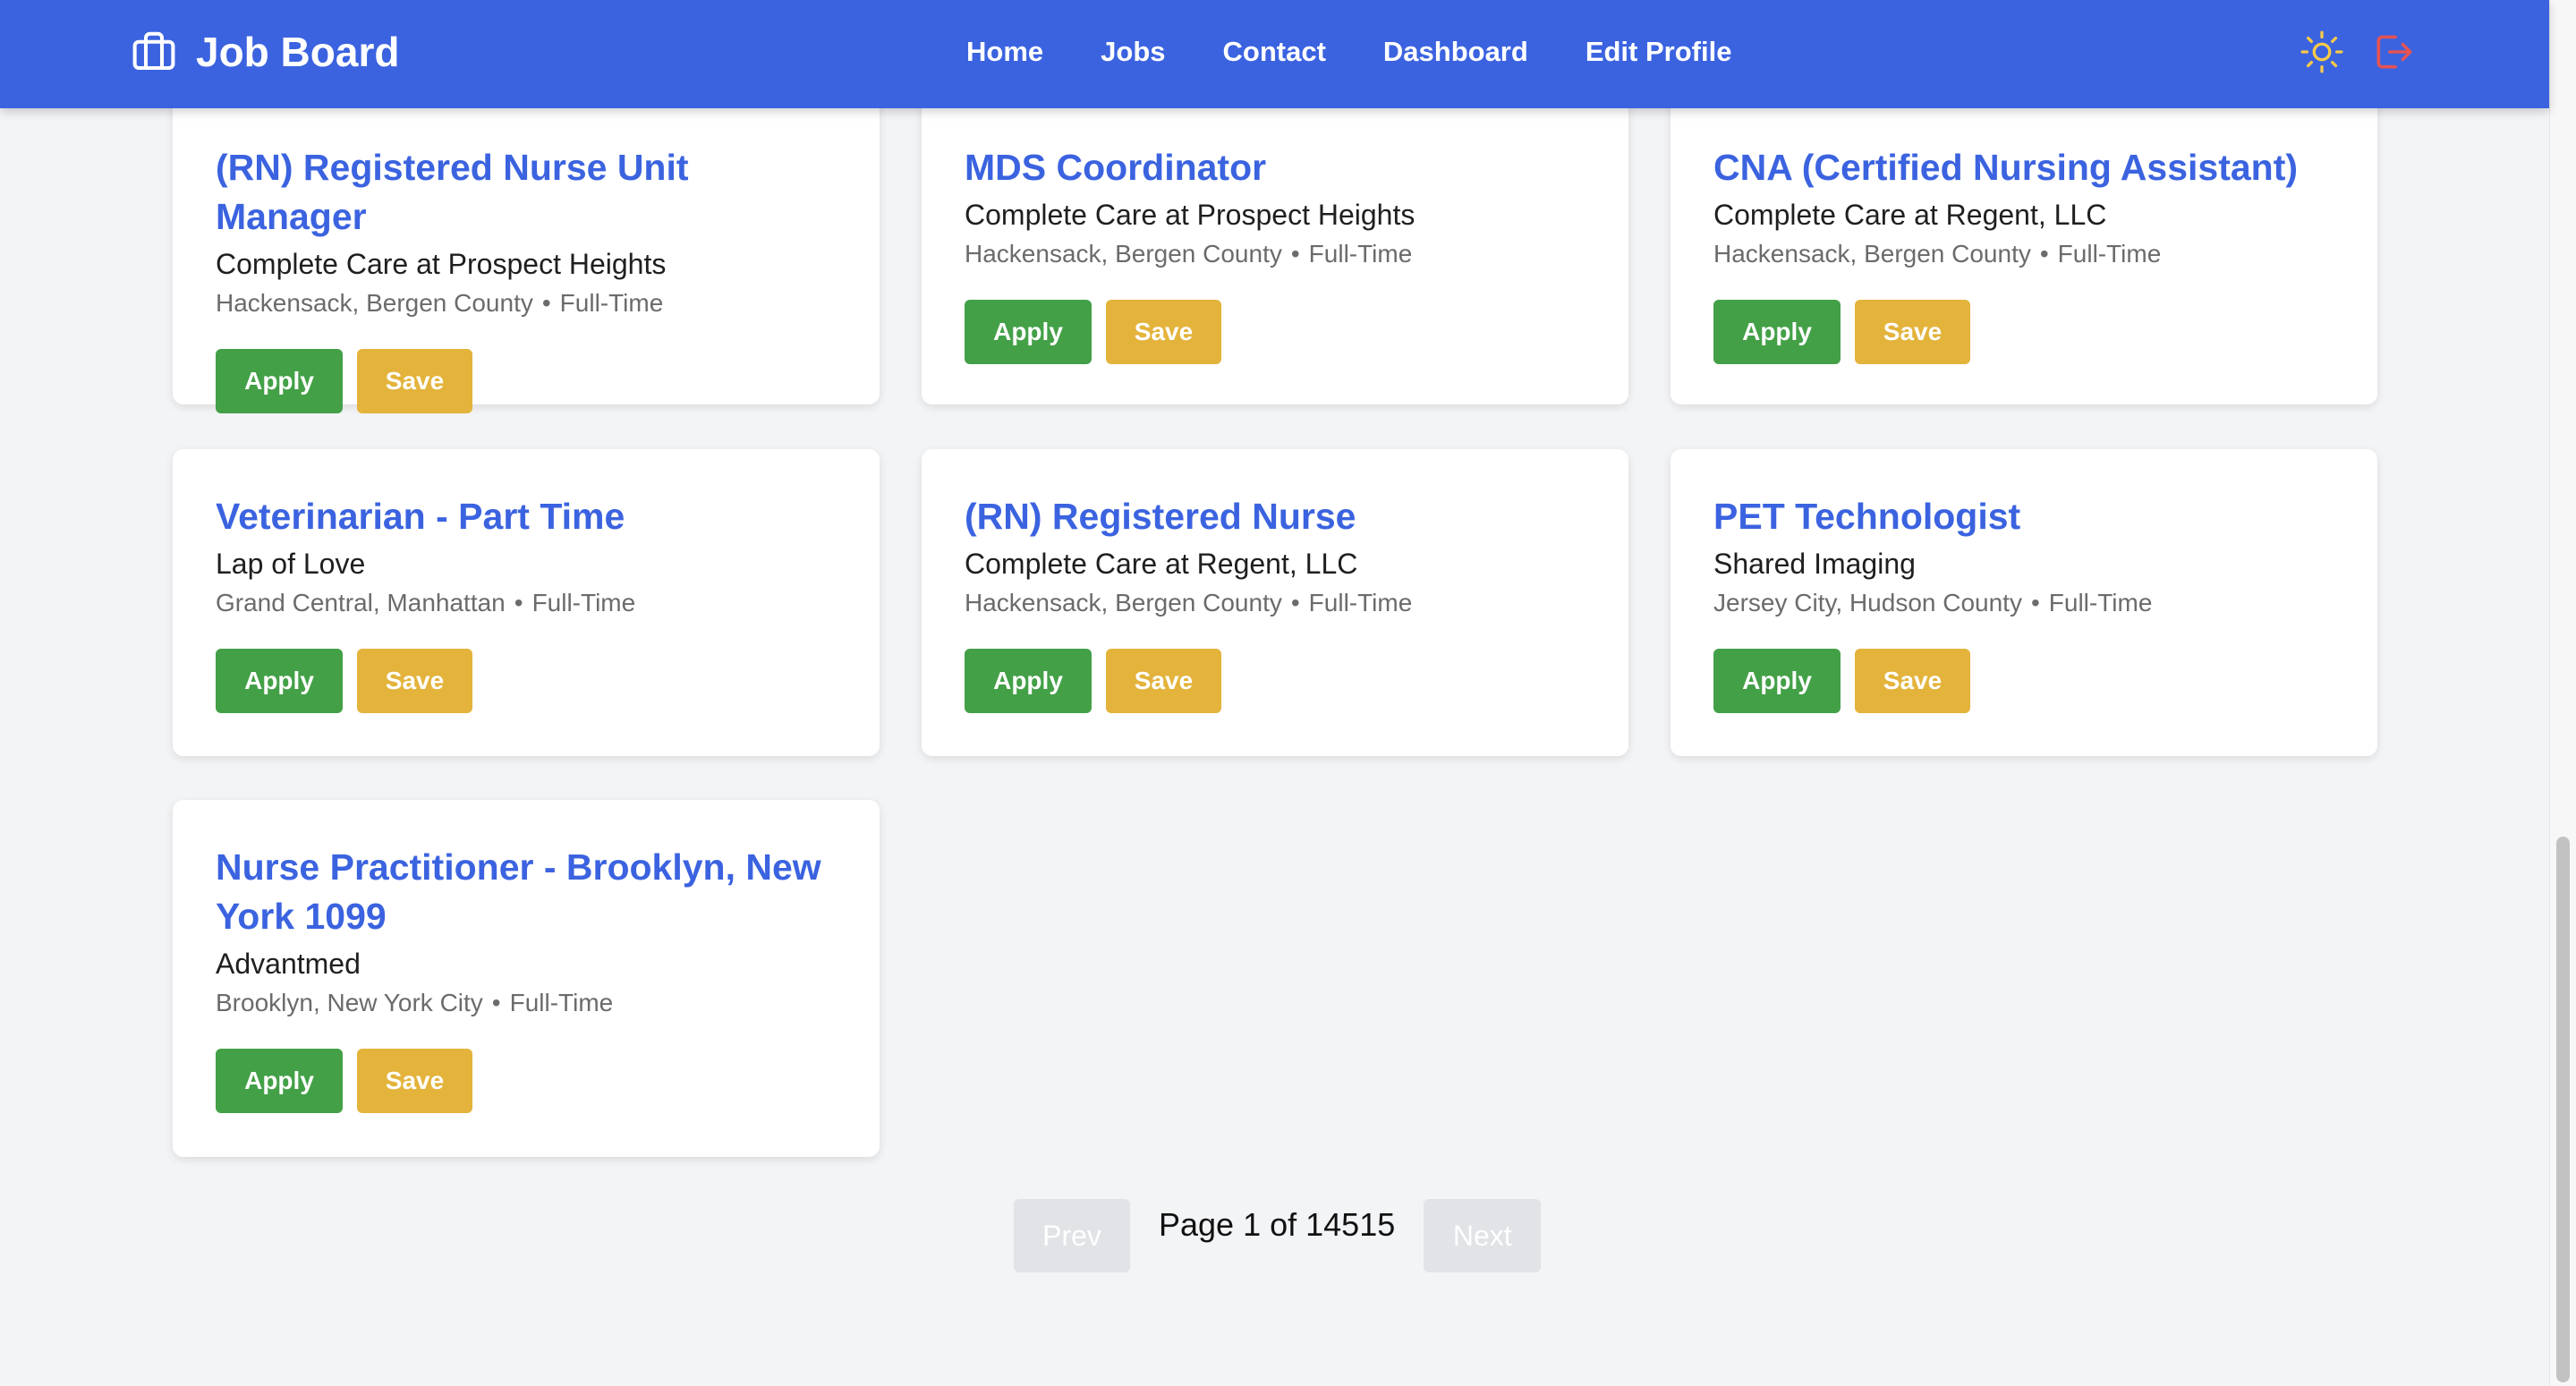  What do you see at coordinates (153, 51) in the screenshot?
I see `briefcase-icon` at bounding box center [153, 51].